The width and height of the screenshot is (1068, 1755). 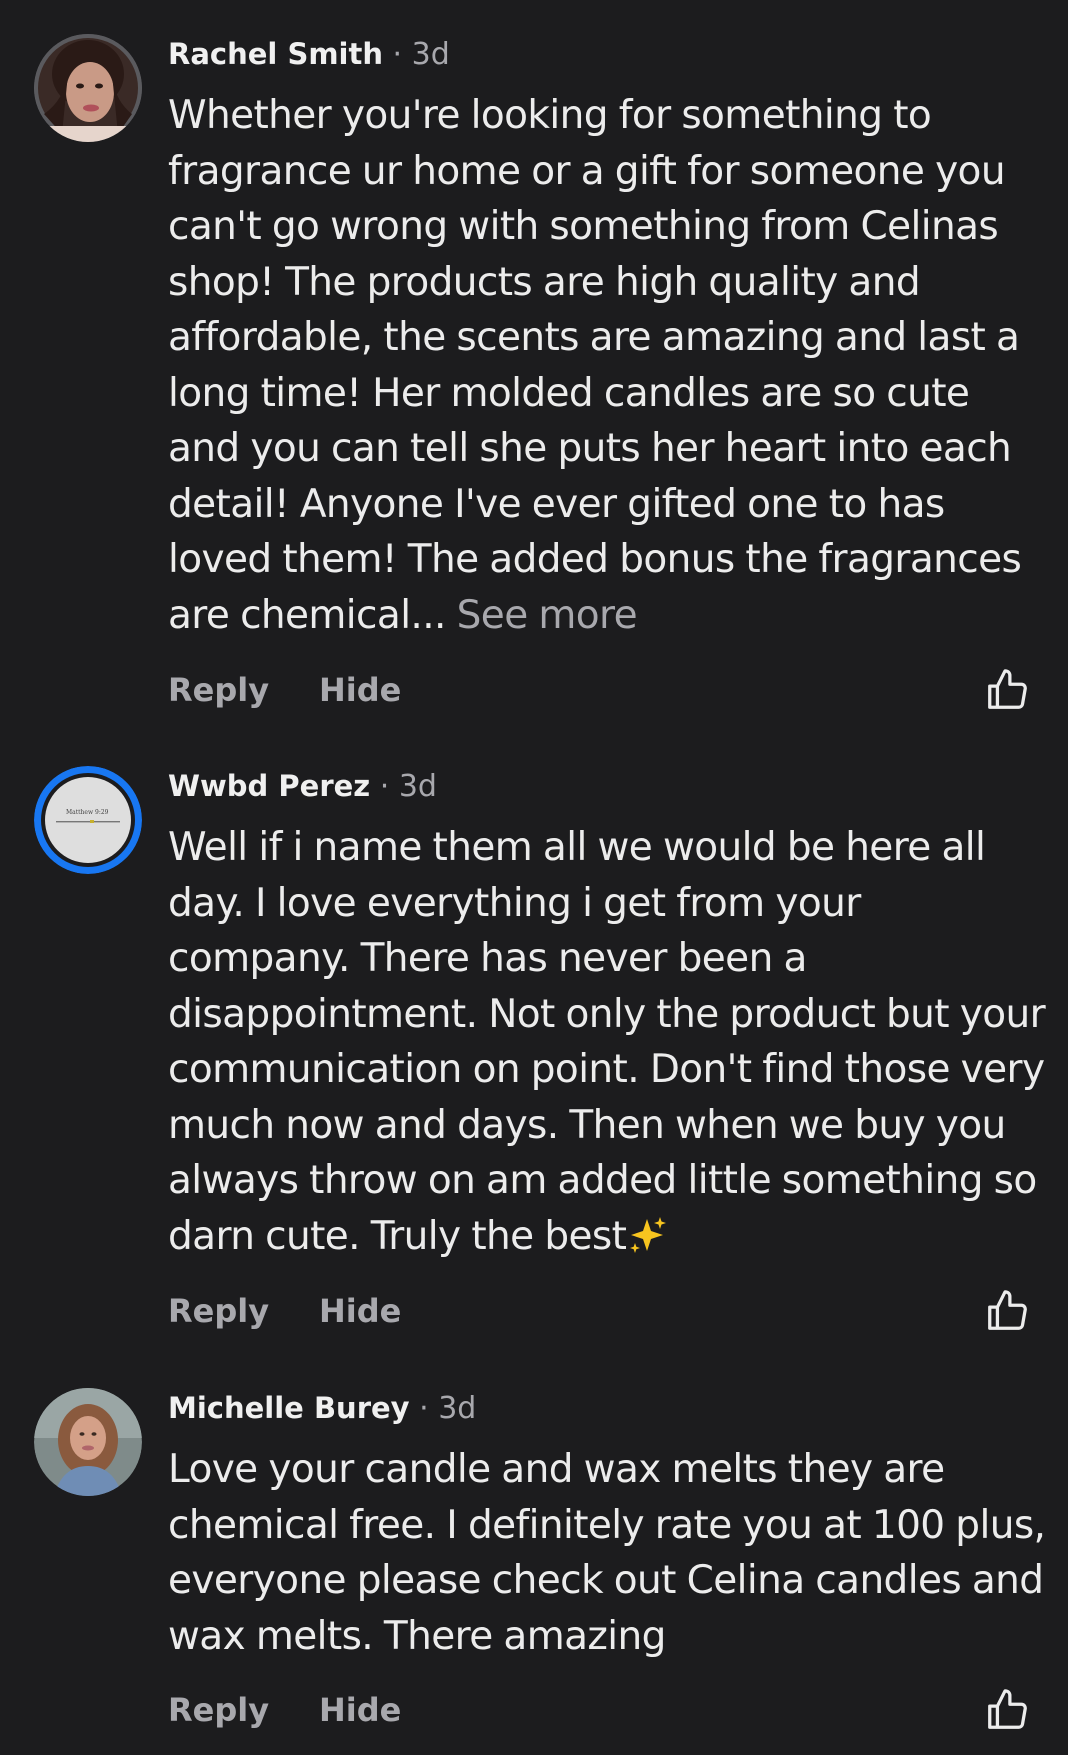 I want to click on comment-header: Michelle Burey · 3d, so click(x=322, y=1408).